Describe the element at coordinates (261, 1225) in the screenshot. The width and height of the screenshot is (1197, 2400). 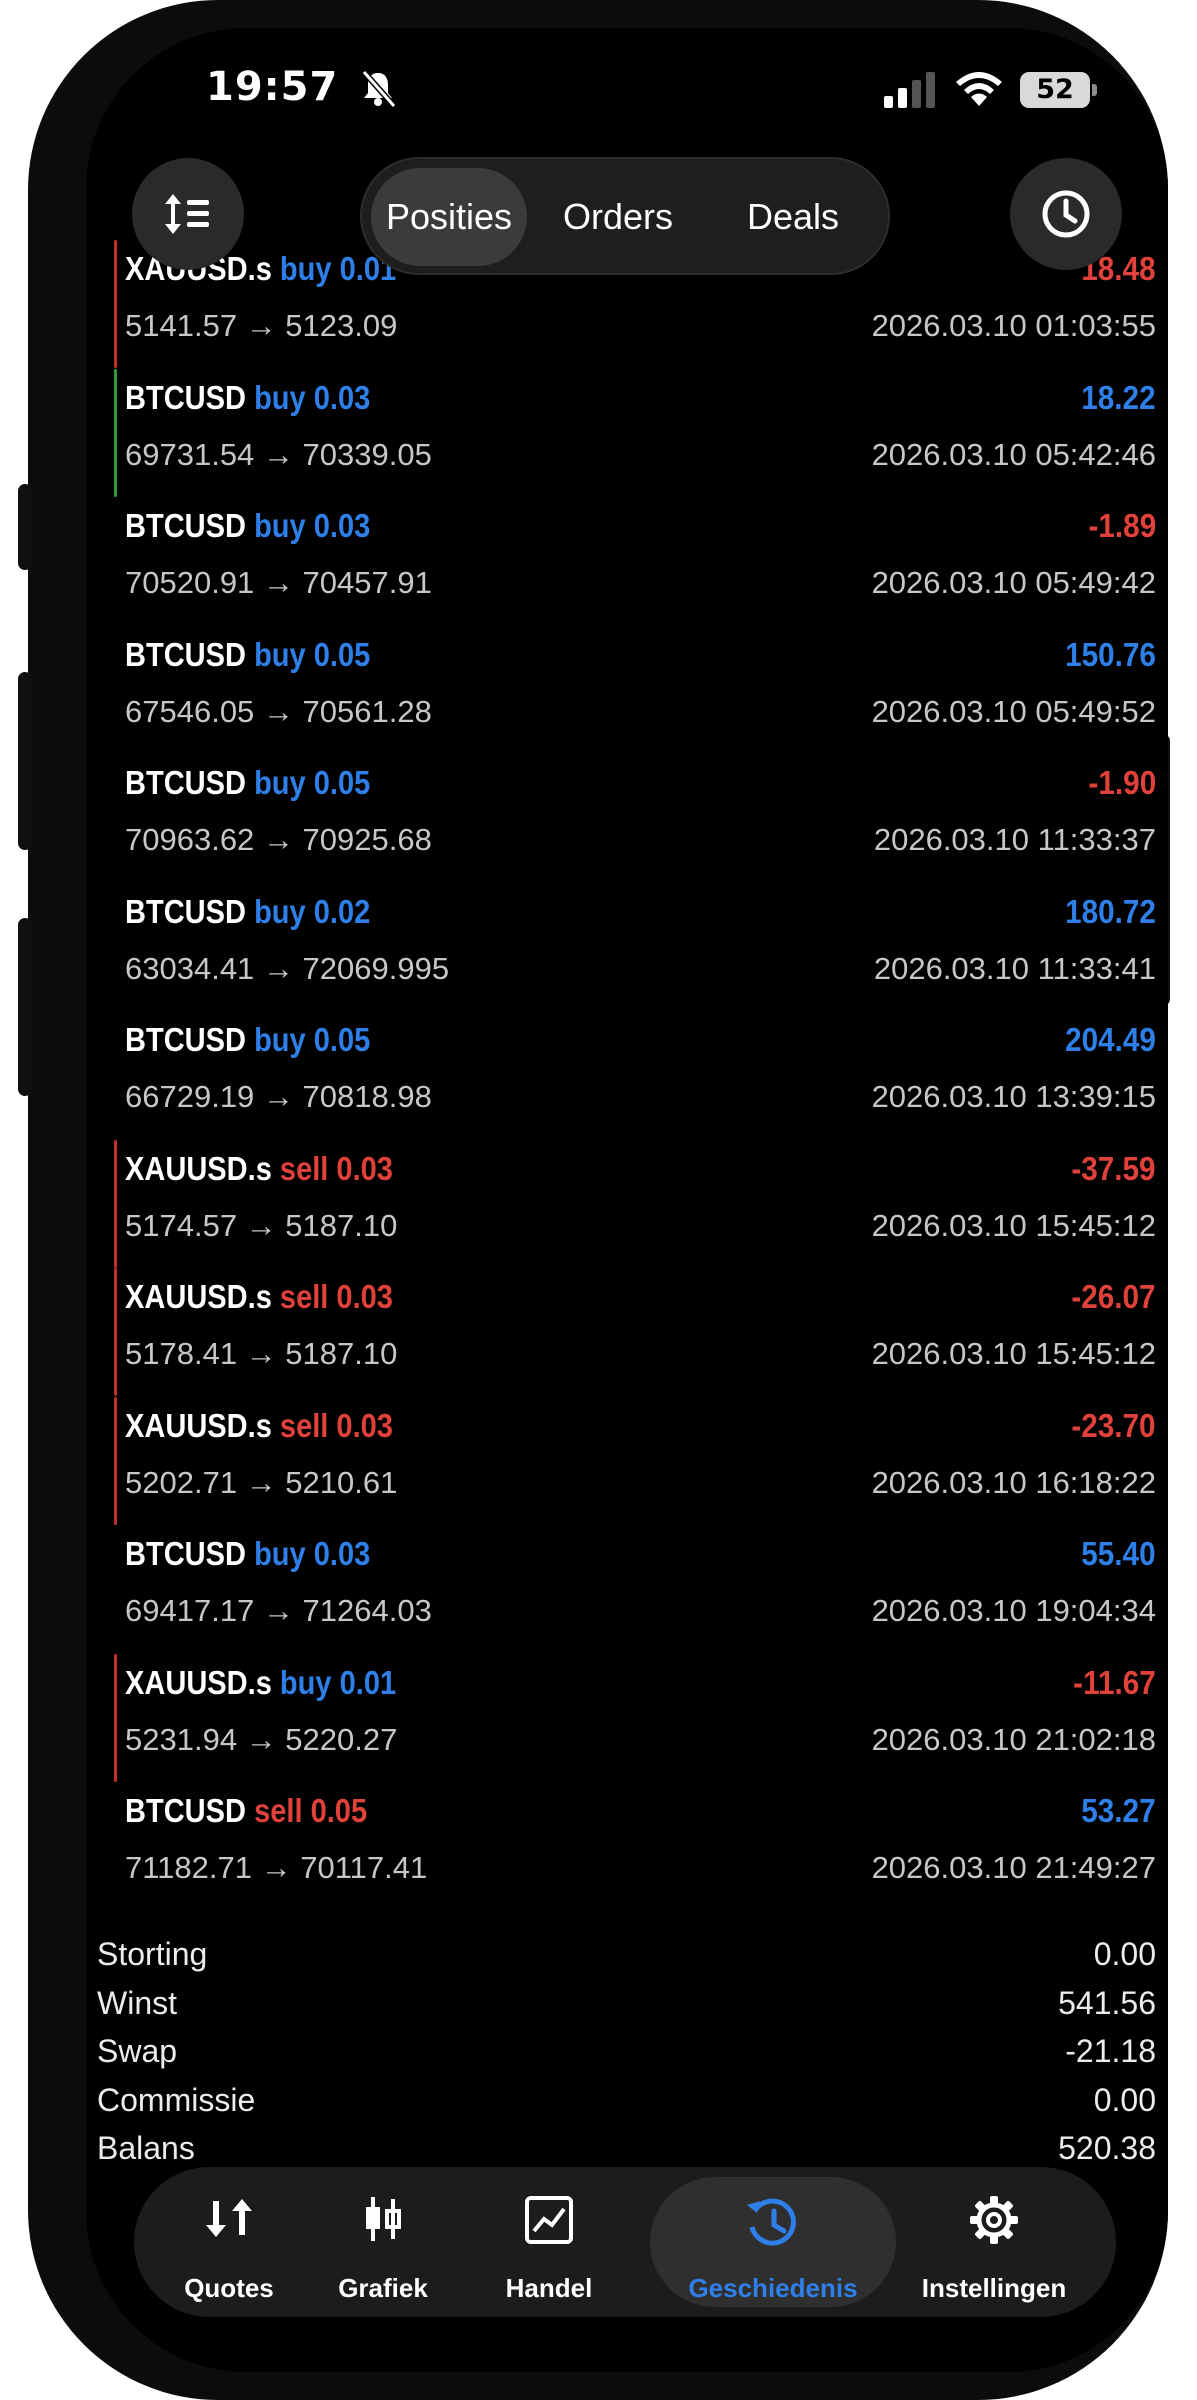
I see `deal-price: 5174.57 → 5187.10` at that location.